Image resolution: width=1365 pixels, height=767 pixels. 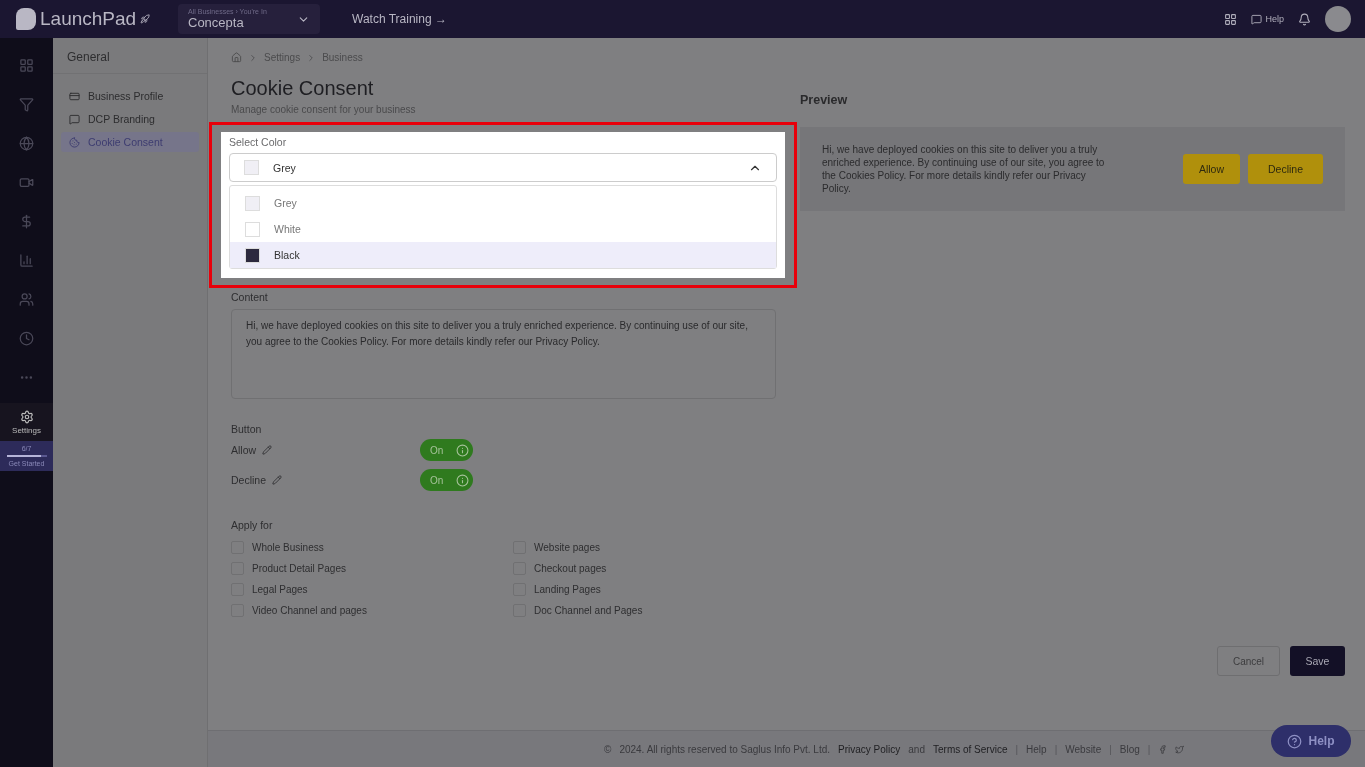 What do you see at coordinates (280, 589) in the screenshot?
I see `checkbox-label: Legal Pages` at bounding box center [280, 589].